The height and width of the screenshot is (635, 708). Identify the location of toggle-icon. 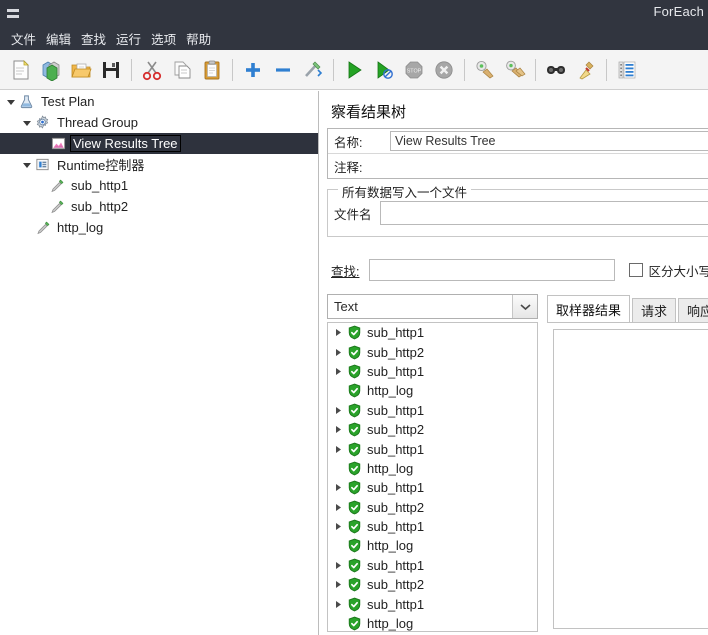
(313, 70).